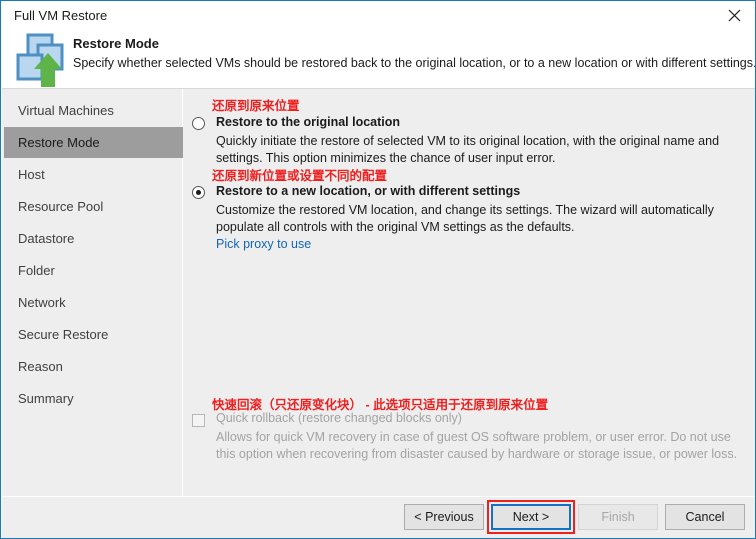 The image size is (756, 539). I want to click on pick-proxy-link: Pick proxy to use, so click(263, 244).